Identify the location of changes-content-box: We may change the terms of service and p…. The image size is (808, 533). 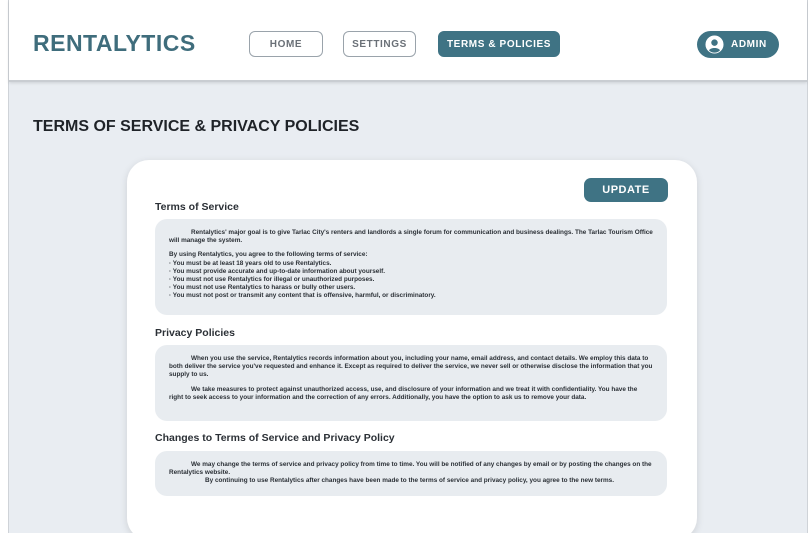
(411, 473).